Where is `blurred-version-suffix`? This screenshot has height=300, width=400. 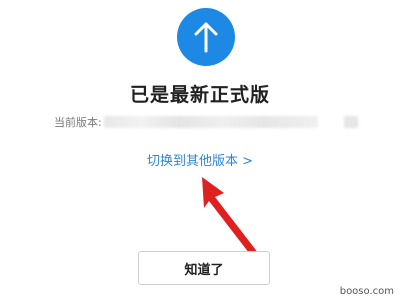
blurred-version-suffix is located at coordinates (350, 122).